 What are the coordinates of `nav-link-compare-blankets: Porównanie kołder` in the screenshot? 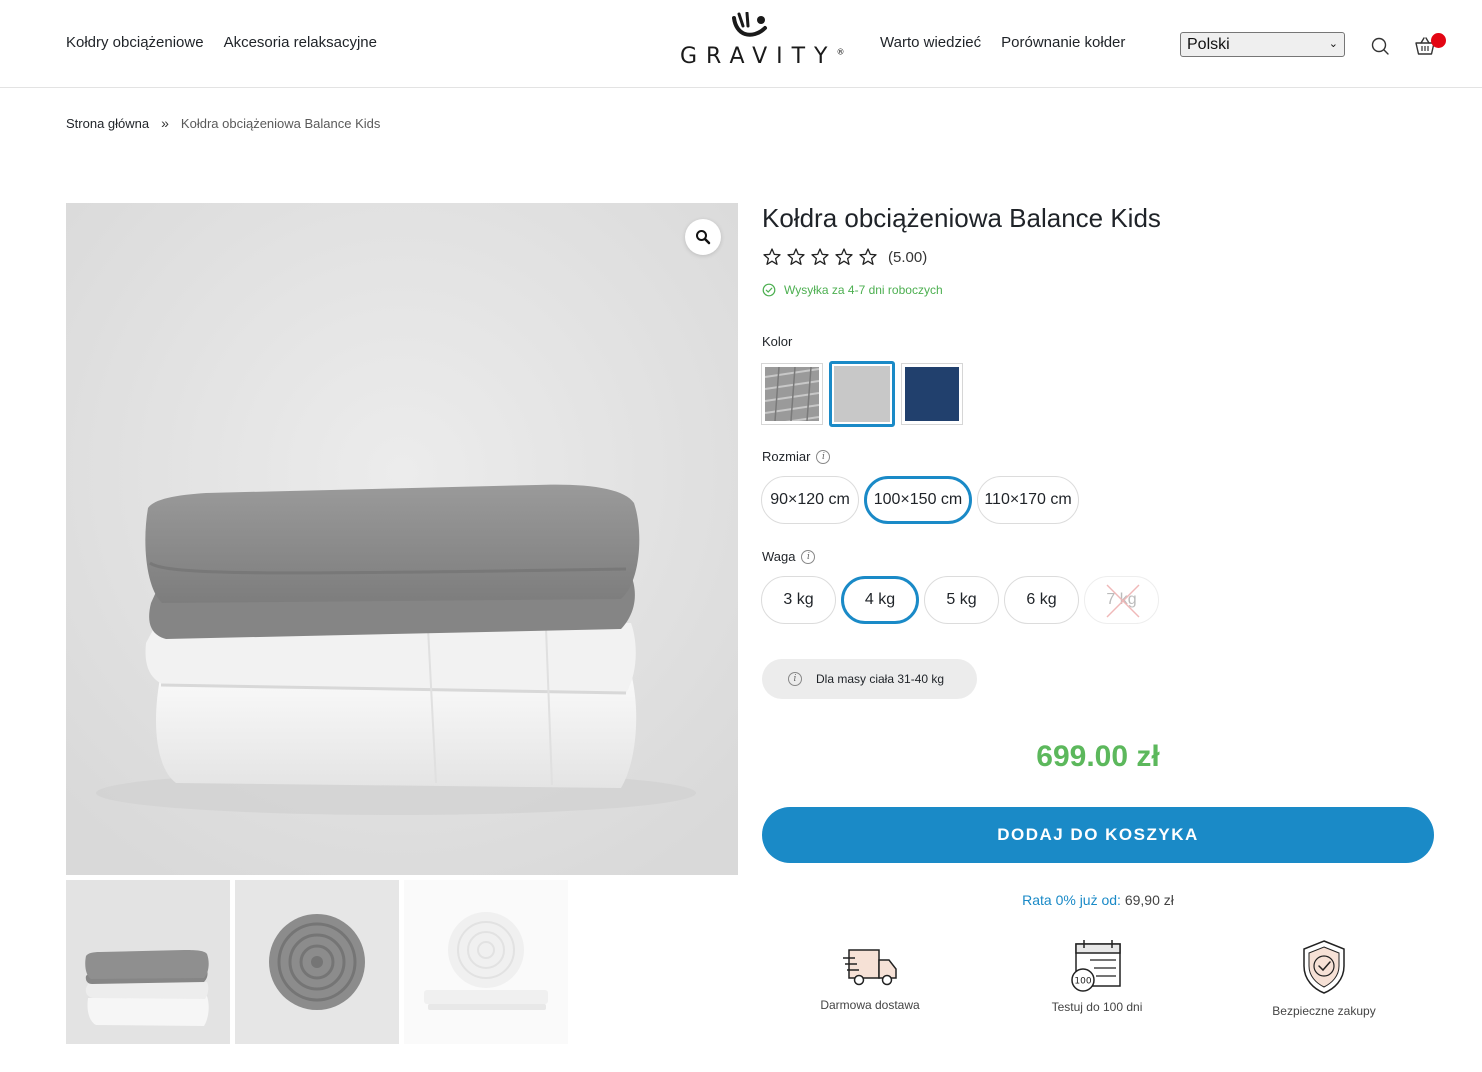 It's located at (1063, 42).